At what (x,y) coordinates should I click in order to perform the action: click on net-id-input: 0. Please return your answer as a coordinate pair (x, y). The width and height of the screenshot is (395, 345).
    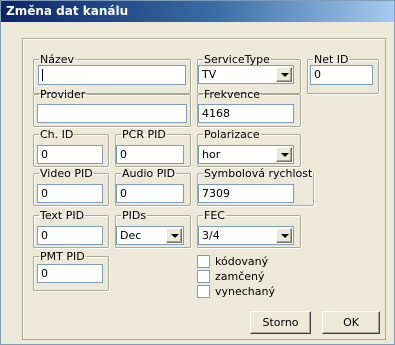
    Looking at the image, I should click on (341, 75).